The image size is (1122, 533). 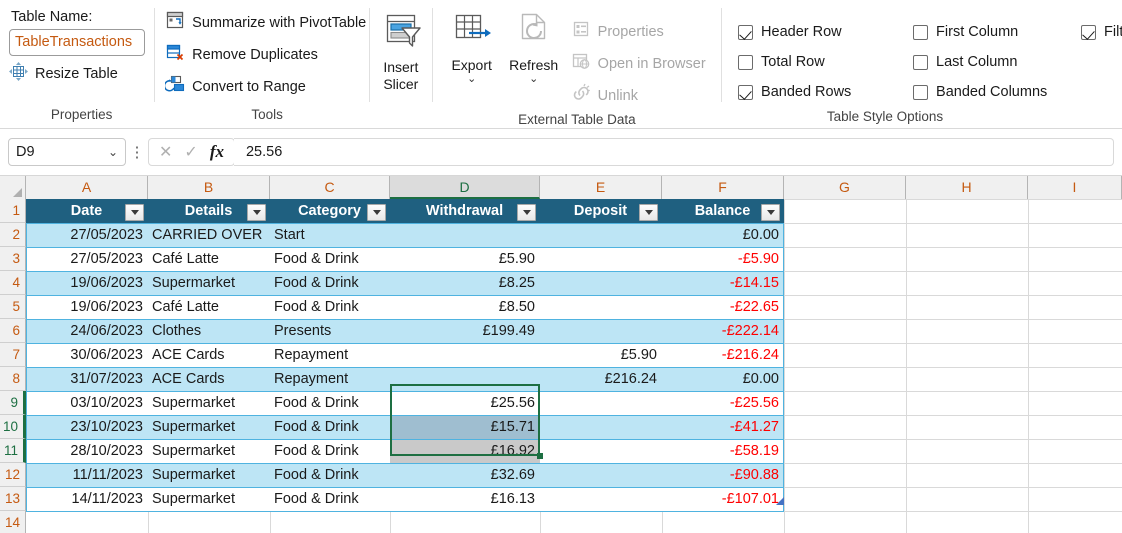 I want to click on row-header-7: 7, so click(x=13, y=355).